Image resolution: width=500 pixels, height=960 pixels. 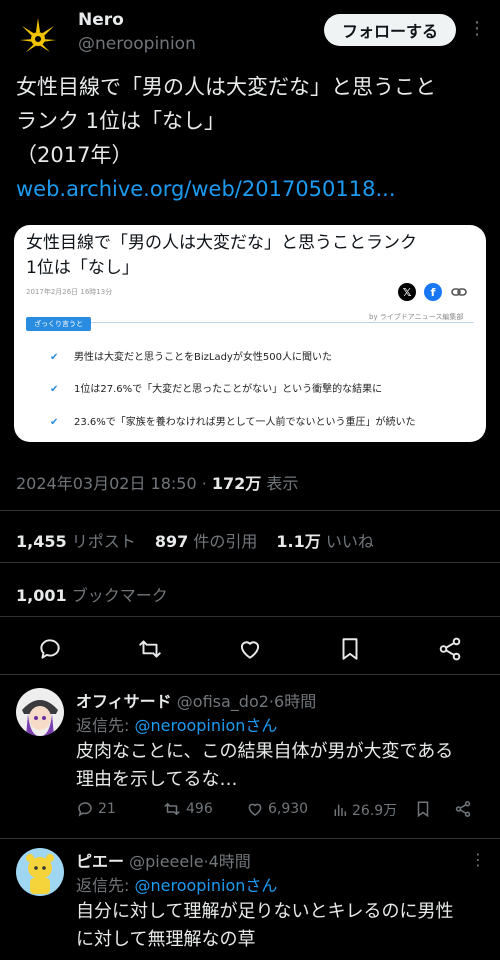 I want to click on reposts-stat: 1,455 リポスト, so click(x=83, y=541).